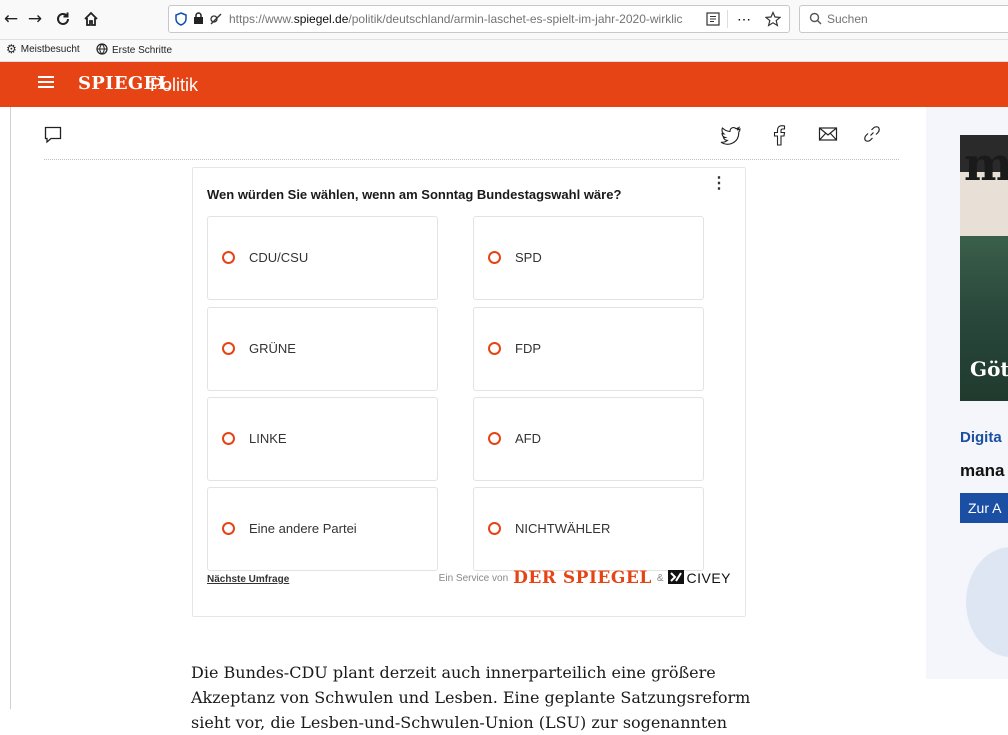  What do you see at coordinates (660, 578) in the screenshot?
I see `service-ampersand: &` at bounding box center [660, 578].